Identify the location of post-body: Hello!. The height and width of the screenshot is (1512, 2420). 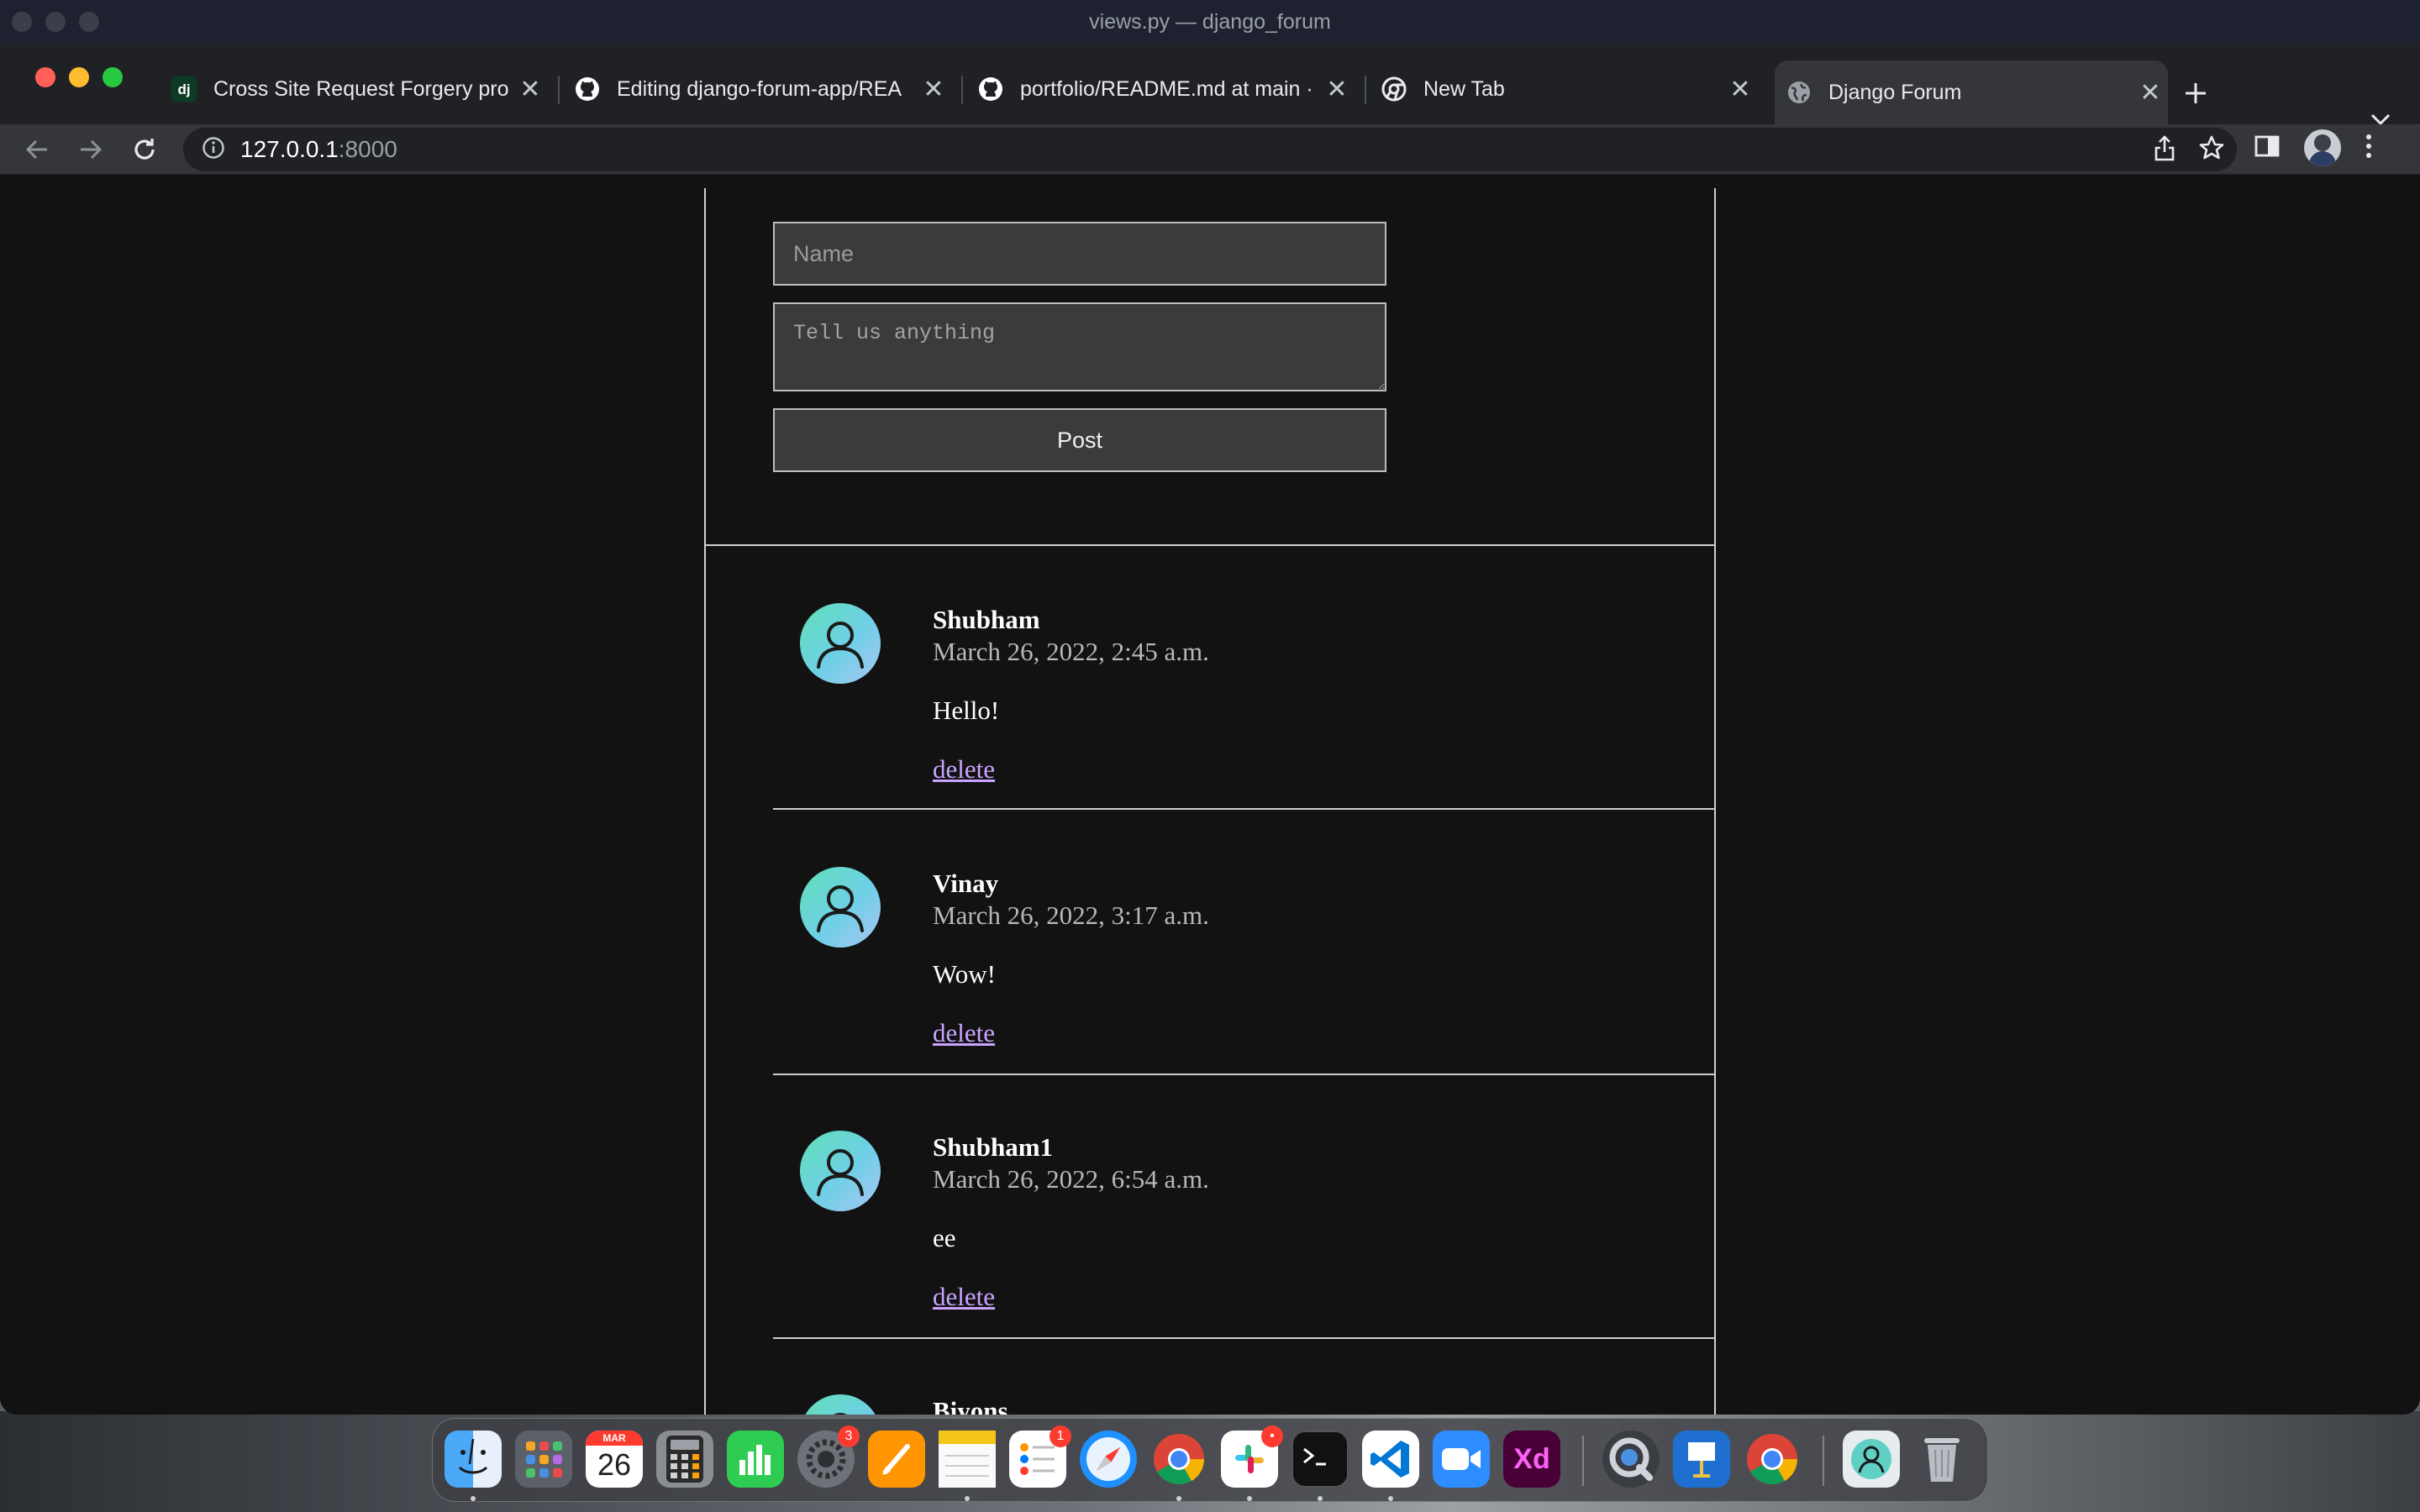
(966, 710).